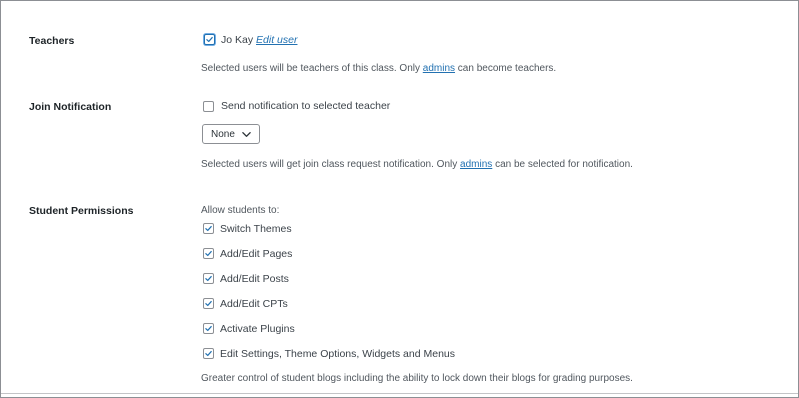  Describe the element at coordinates (208, 106) in the screenshot. I see `send-notification-checkbox` at that location.